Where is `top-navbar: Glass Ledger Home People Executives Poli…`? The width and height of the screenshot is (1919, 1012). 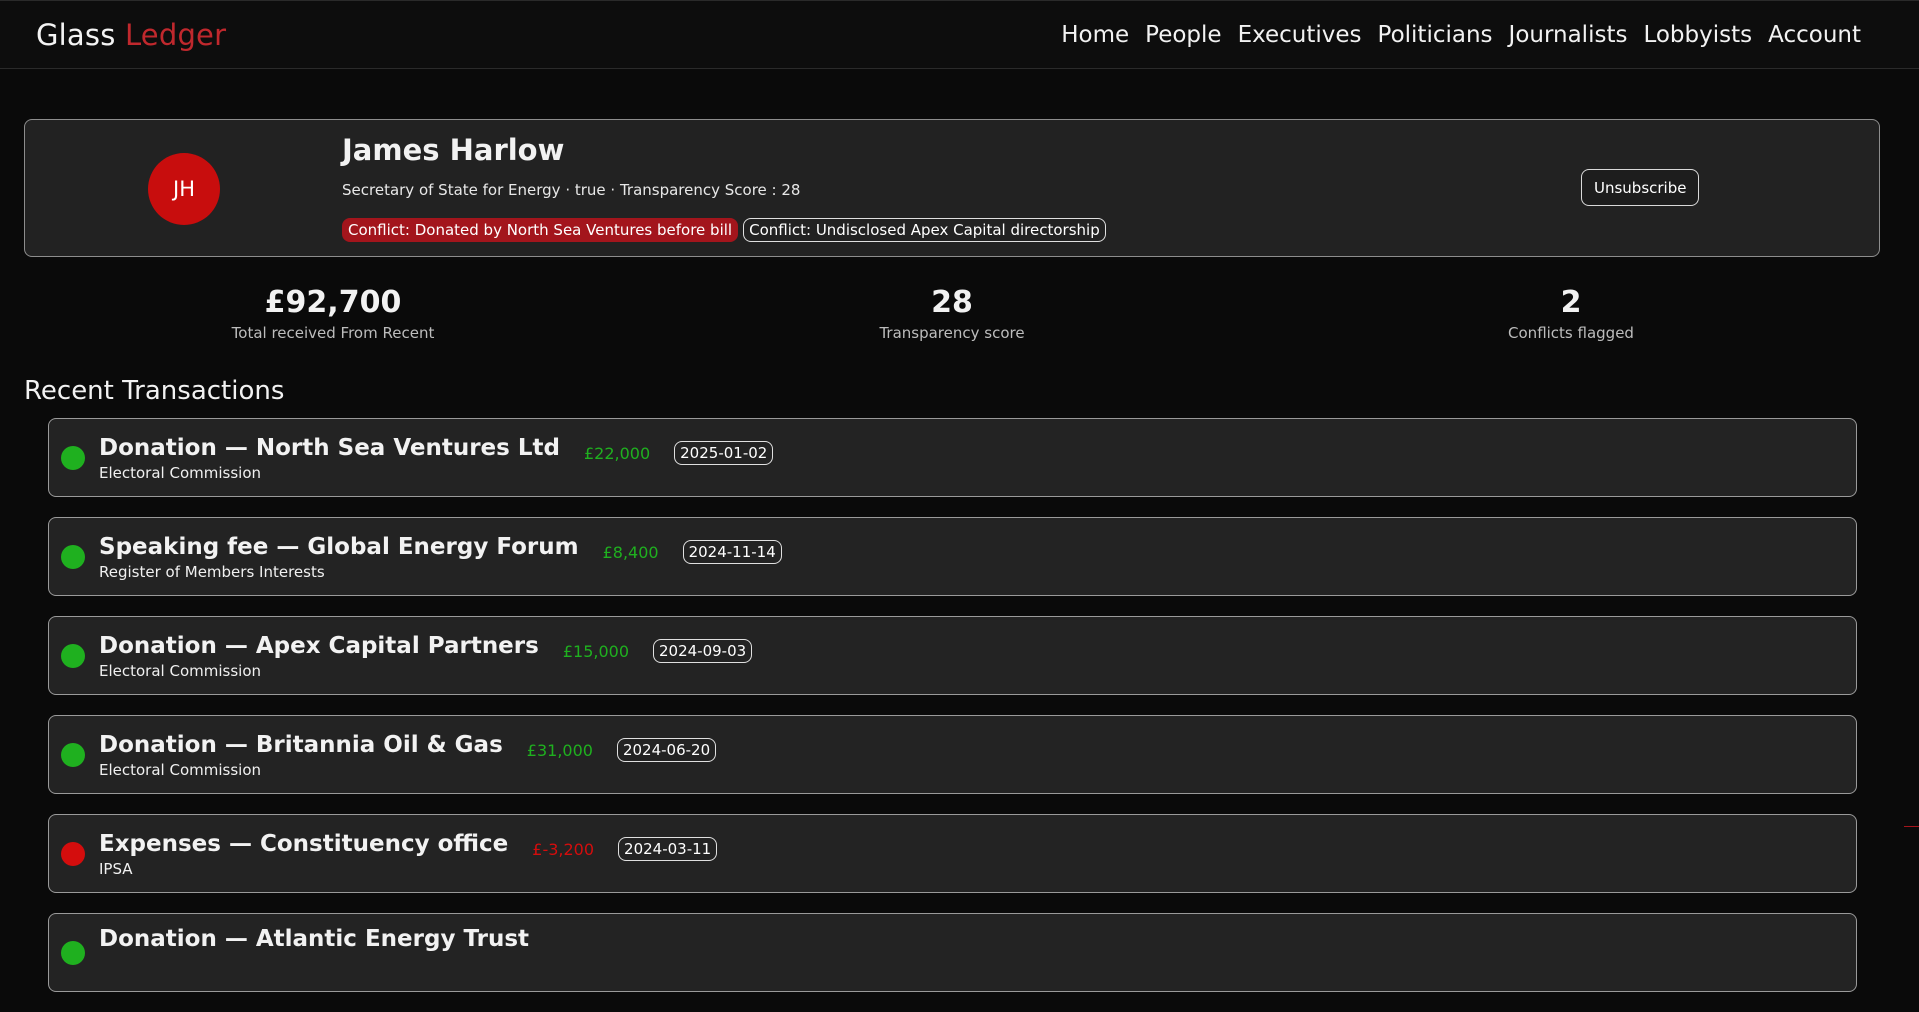 top-navbar: Glass Ledger Home People Executives Poli… is located at coordinates (959, 34).